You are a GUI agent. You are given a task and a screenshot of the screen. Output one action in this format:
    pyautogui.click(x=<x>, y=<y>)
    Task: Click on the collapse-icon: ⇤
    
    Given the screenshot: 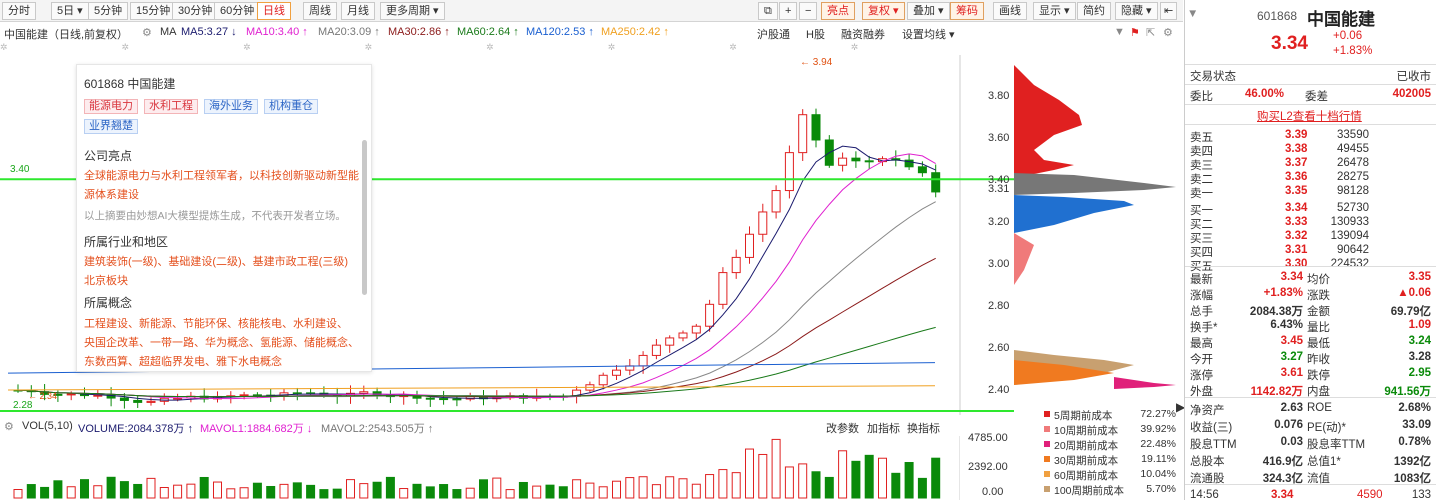 What is the action you would take?
    pyautogui.click(x=1169, y=11)
    